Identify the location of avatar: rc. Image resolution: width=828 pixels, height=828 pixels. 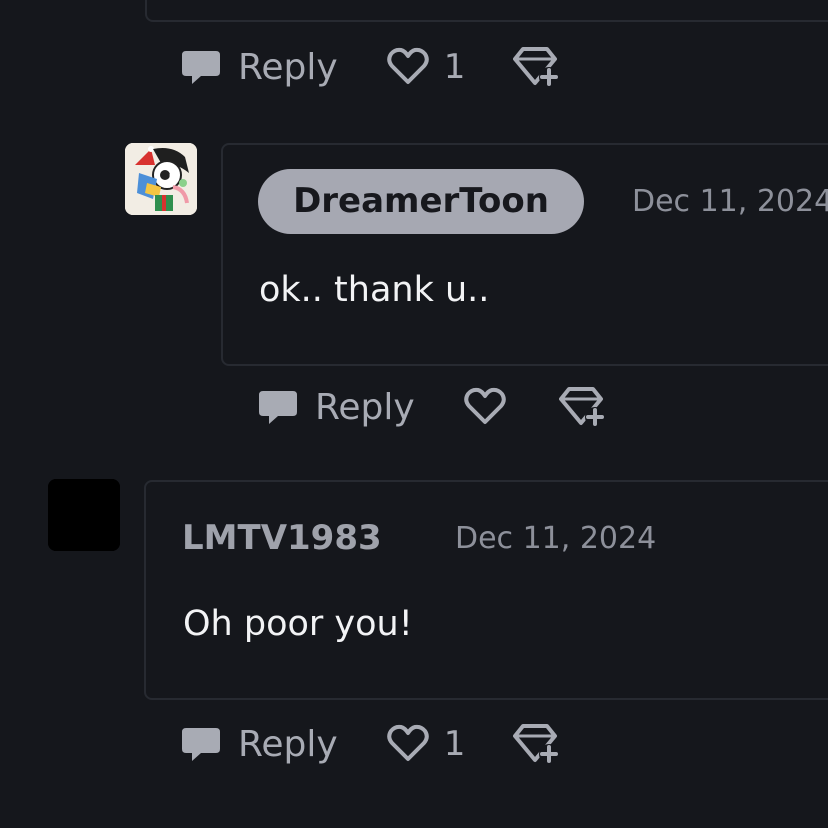
(161, 179).